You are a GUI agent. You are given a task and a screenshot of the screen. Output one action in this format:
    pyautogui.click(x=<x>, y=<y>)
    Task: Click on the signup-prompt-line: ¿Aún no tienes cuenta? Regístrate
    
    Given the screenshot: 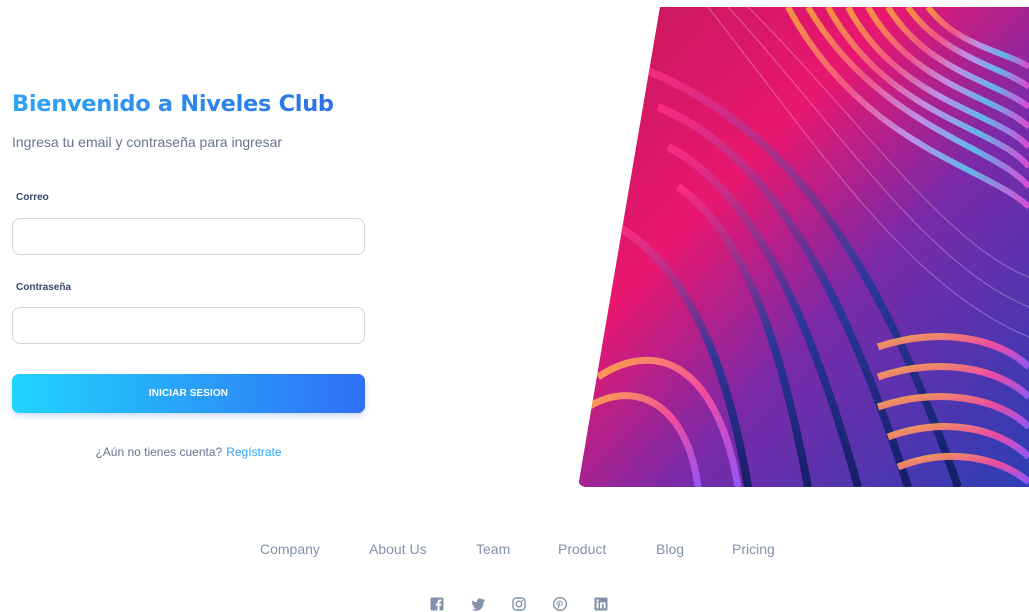 What is the action you would take?
    pyautogui.click(x=188, y=452)
    